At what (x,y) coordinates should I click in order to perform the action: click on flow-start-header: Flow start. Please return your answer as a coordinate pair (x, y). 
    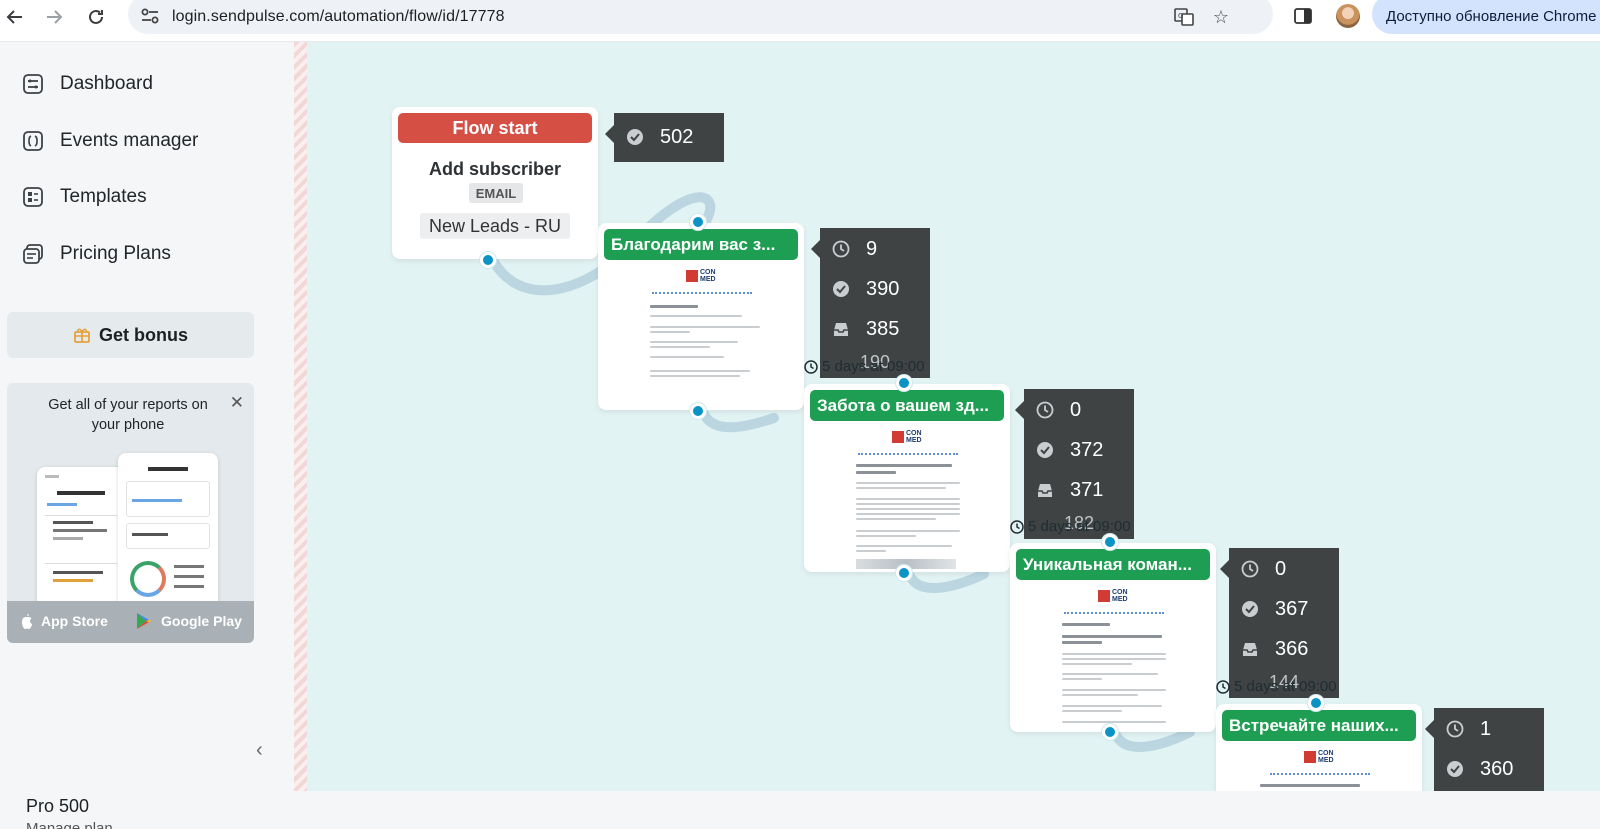
    Looking at the image, I should click on (495, 128).